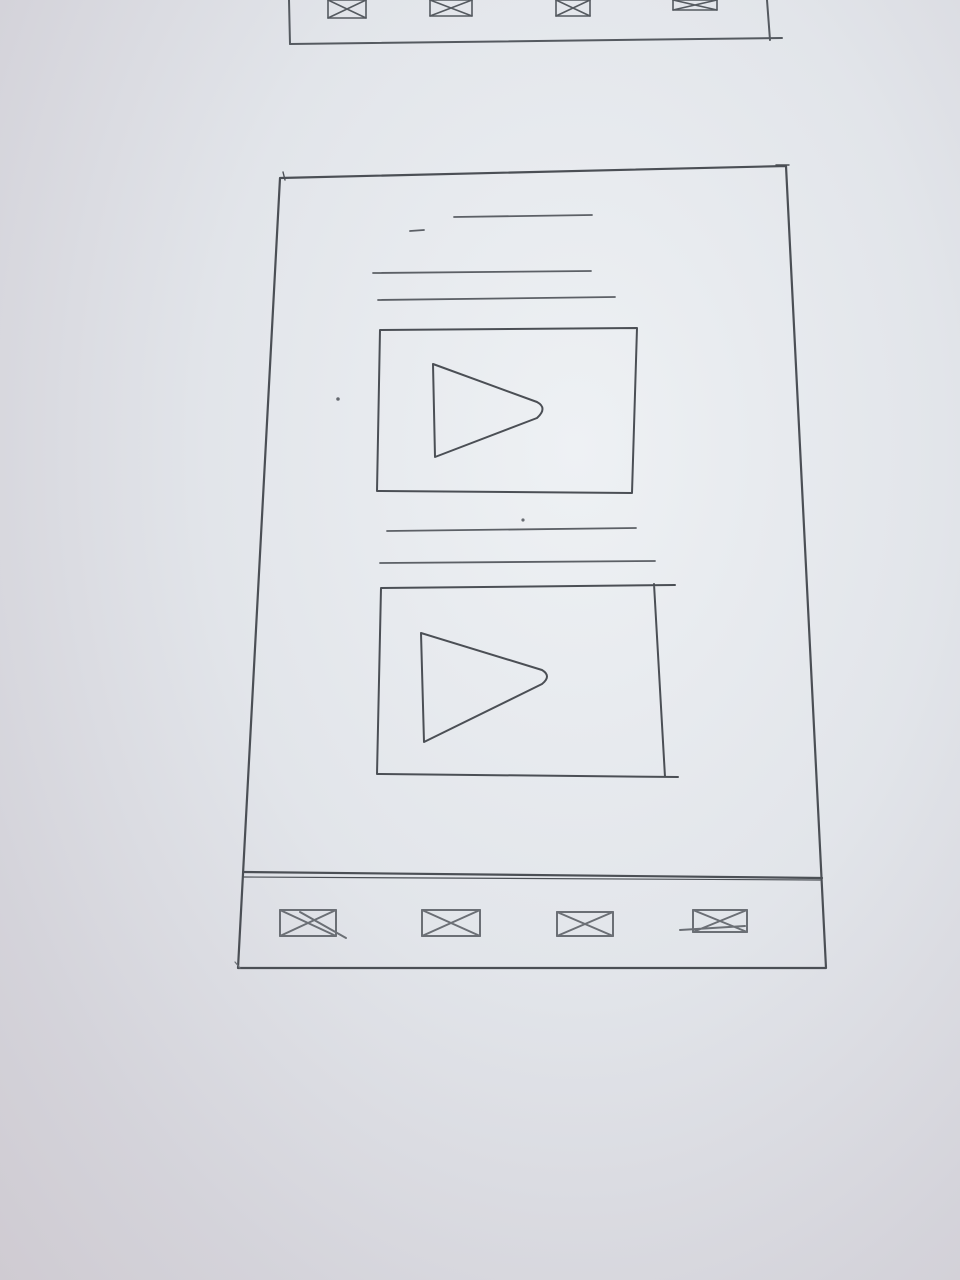 The height and width of the screenshot is (1280, 960). What do you see at coordinates (768, 20) in the screenshot?
I see `top-frame-right-edge` at bounding box center [768, 20].